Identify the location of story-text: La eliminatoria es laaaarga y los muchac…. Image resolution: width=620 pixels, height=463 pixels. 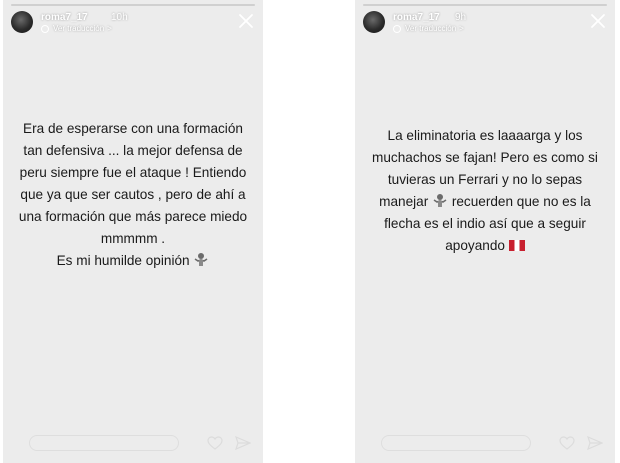
(485, 191).